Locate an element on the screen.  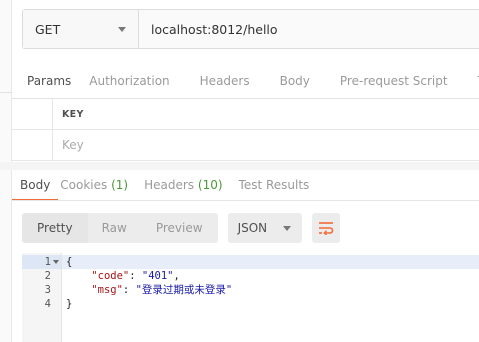
json-value: "401" is located at coordinates (157, 276).